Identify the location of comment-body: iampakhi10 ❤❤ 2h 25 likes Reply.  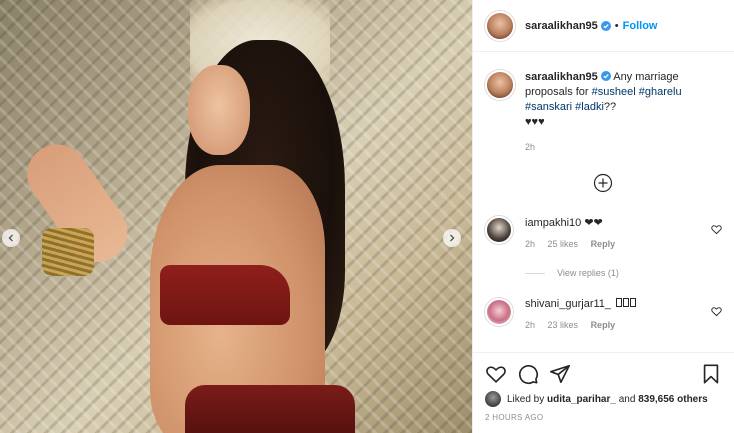
(575, 232).